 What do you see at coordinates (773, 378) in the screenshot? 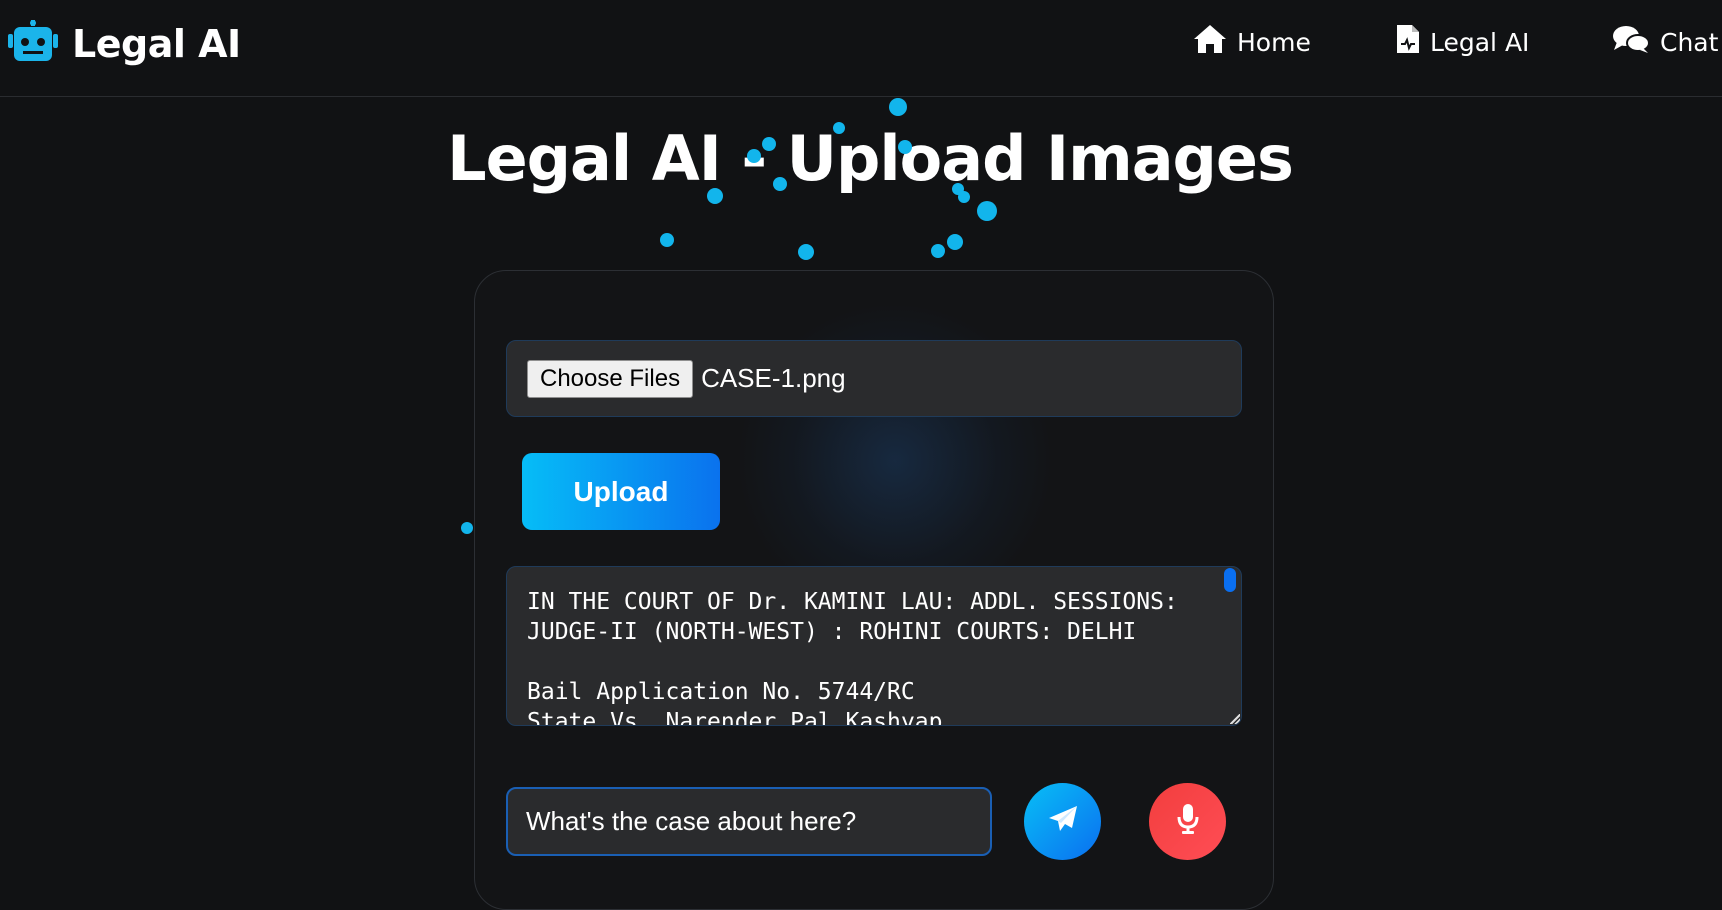
I see `selected-file-name: CASE-1.png` at bounding box center [773, 378].